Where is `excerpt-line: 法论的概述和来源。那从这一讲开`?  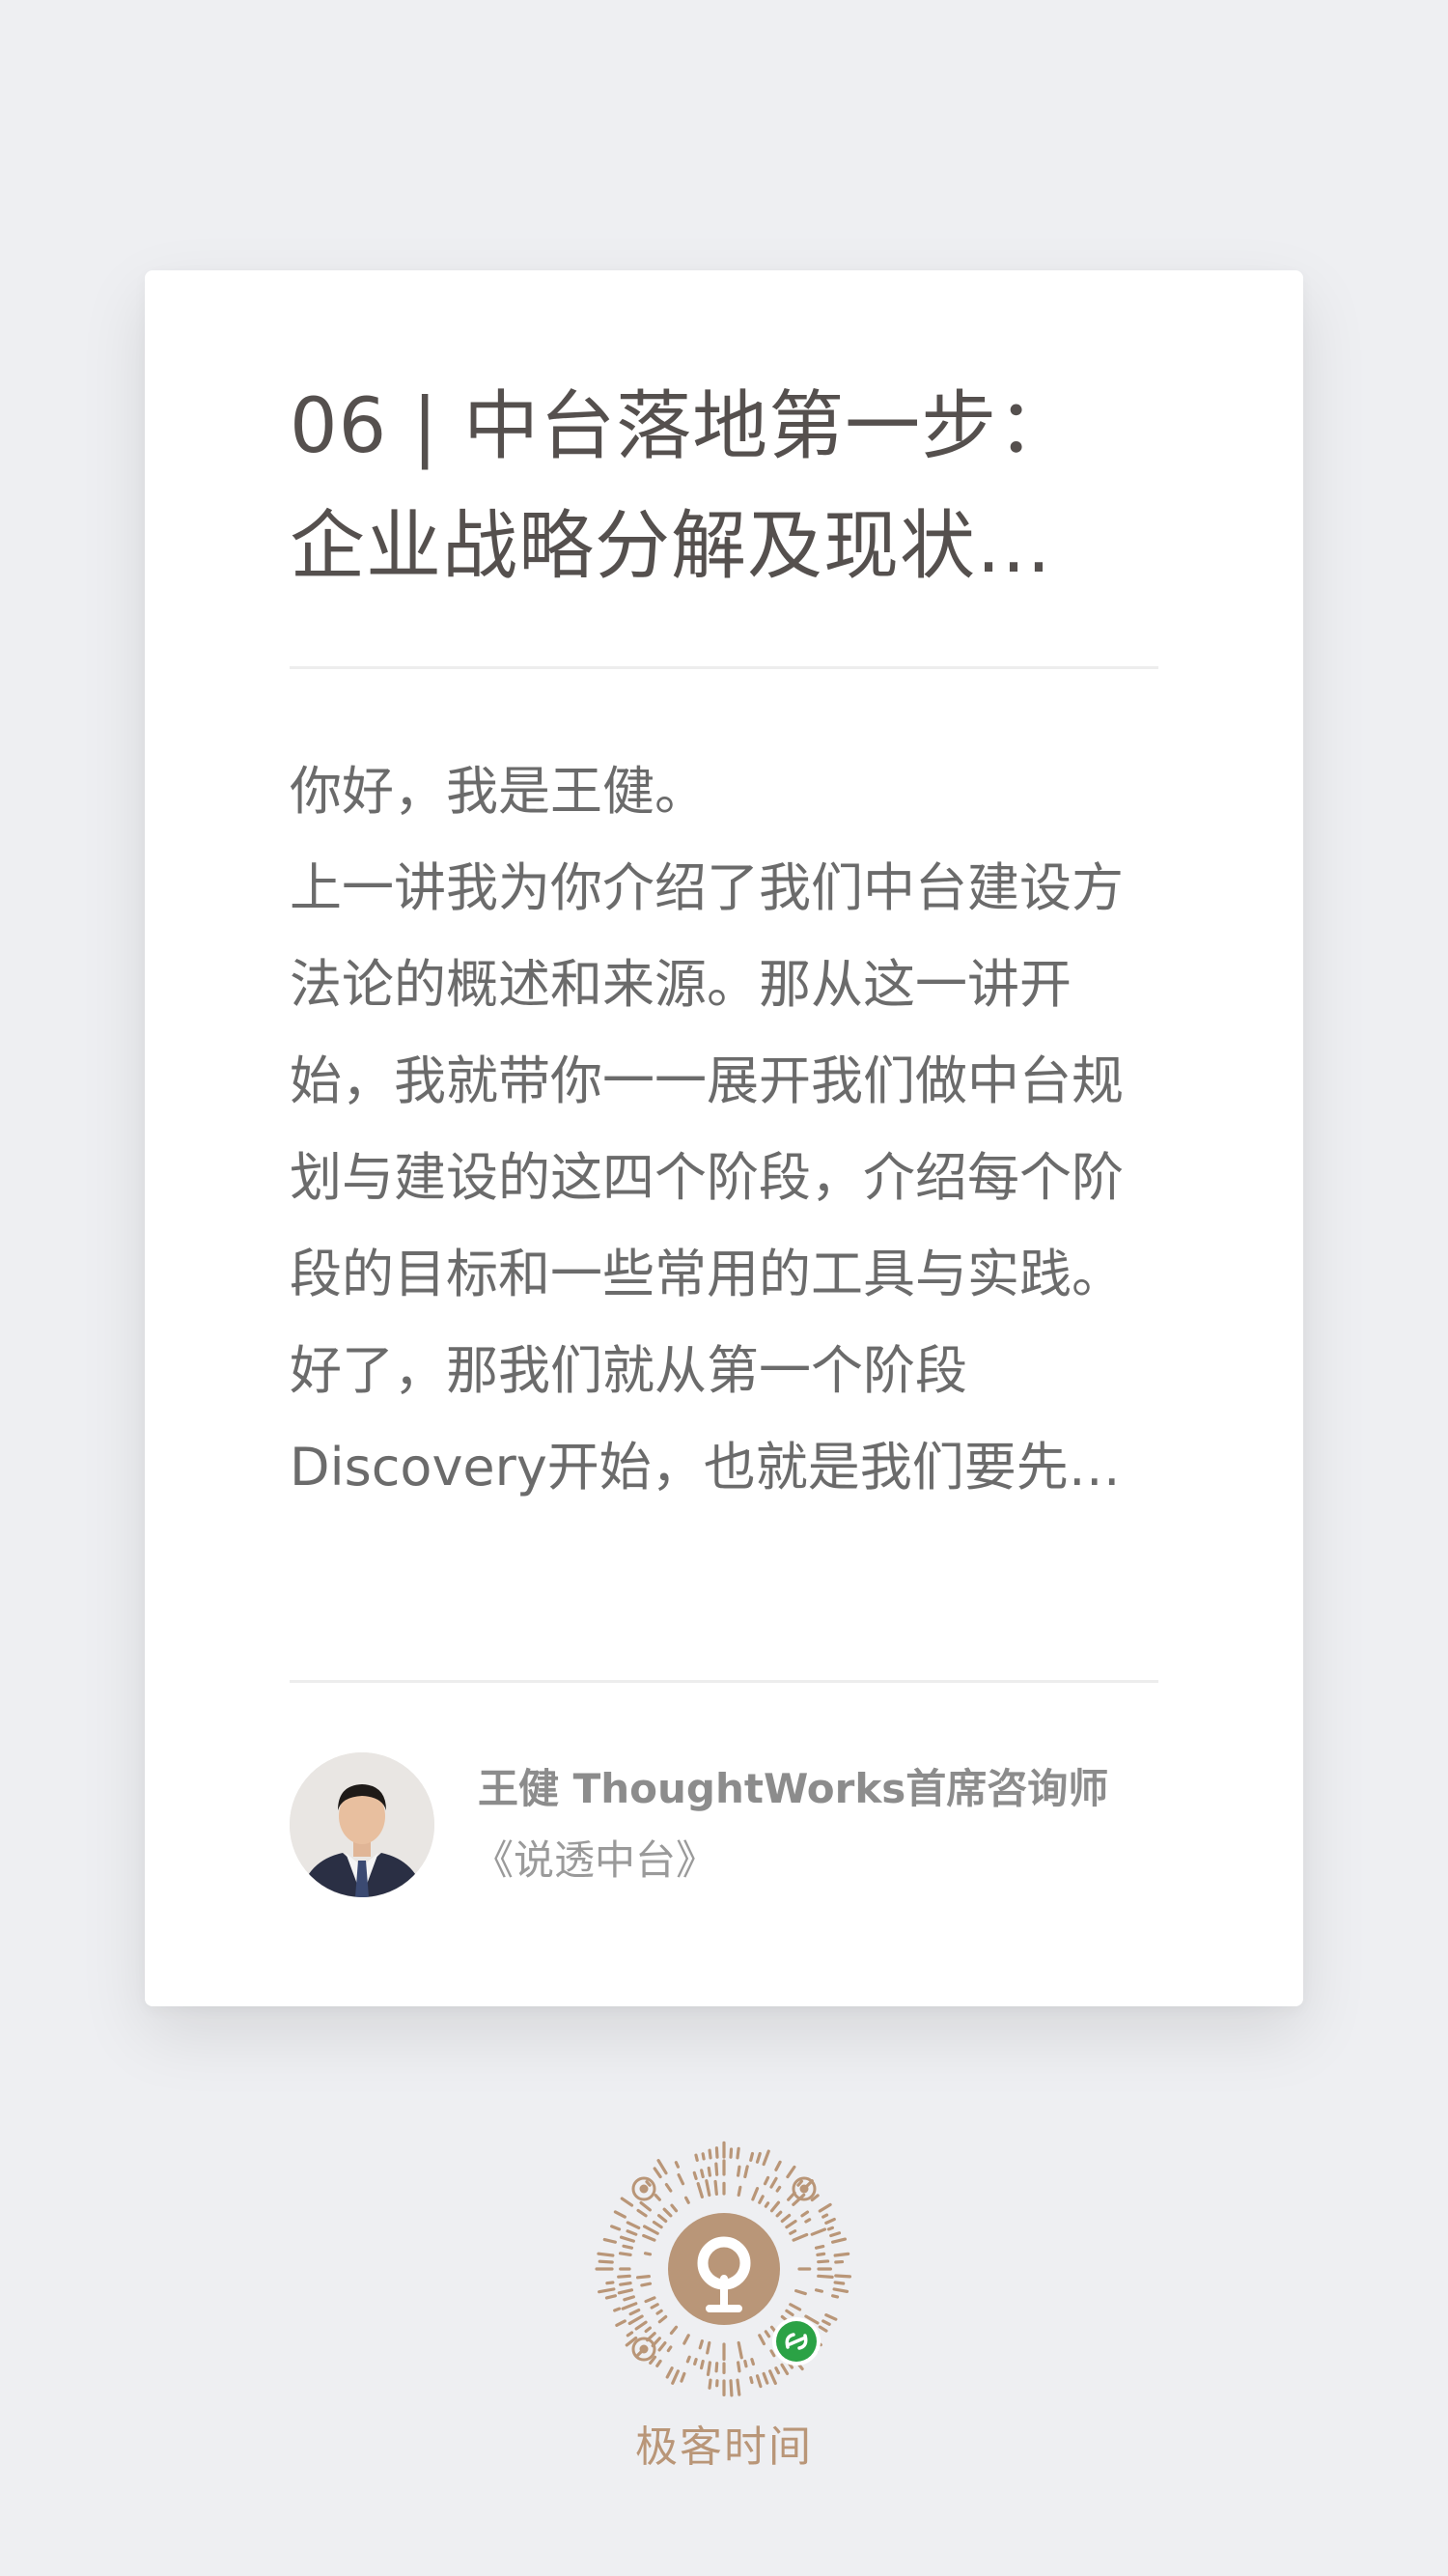
excerpt-line: 法论的概述和来源。那从这一讲开 is located at coordinates (681, 985).